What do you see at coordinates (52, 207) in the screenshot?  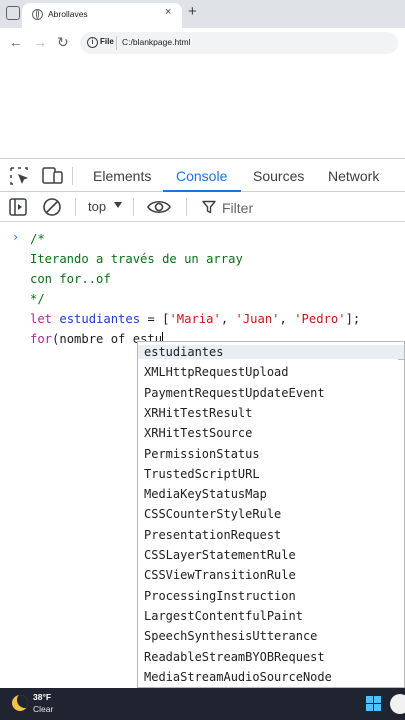 I see `clear-console-icon` at bounding box center [52, 207].